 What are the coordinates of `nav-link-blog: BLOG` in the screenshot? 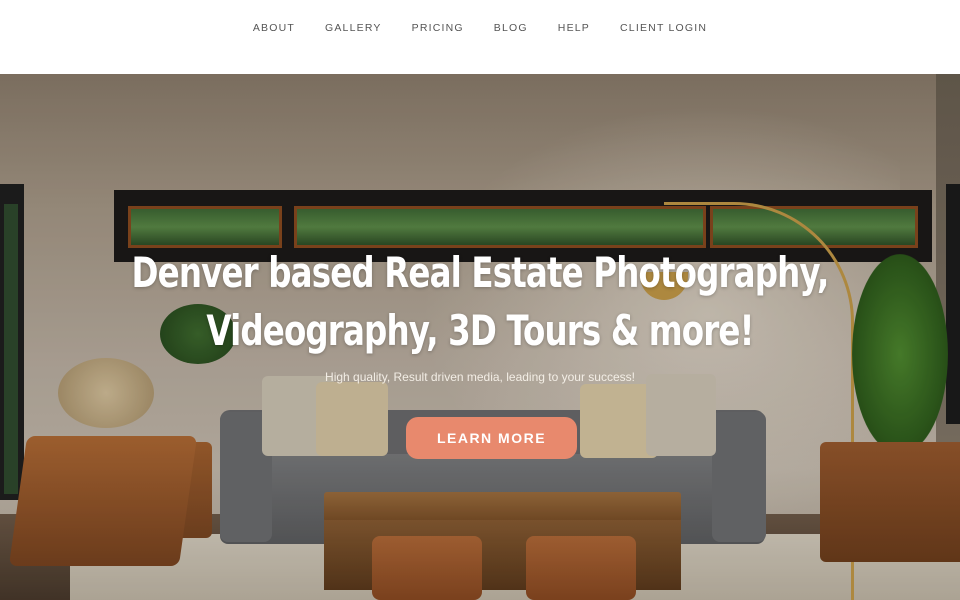 It's located at (511, 28).